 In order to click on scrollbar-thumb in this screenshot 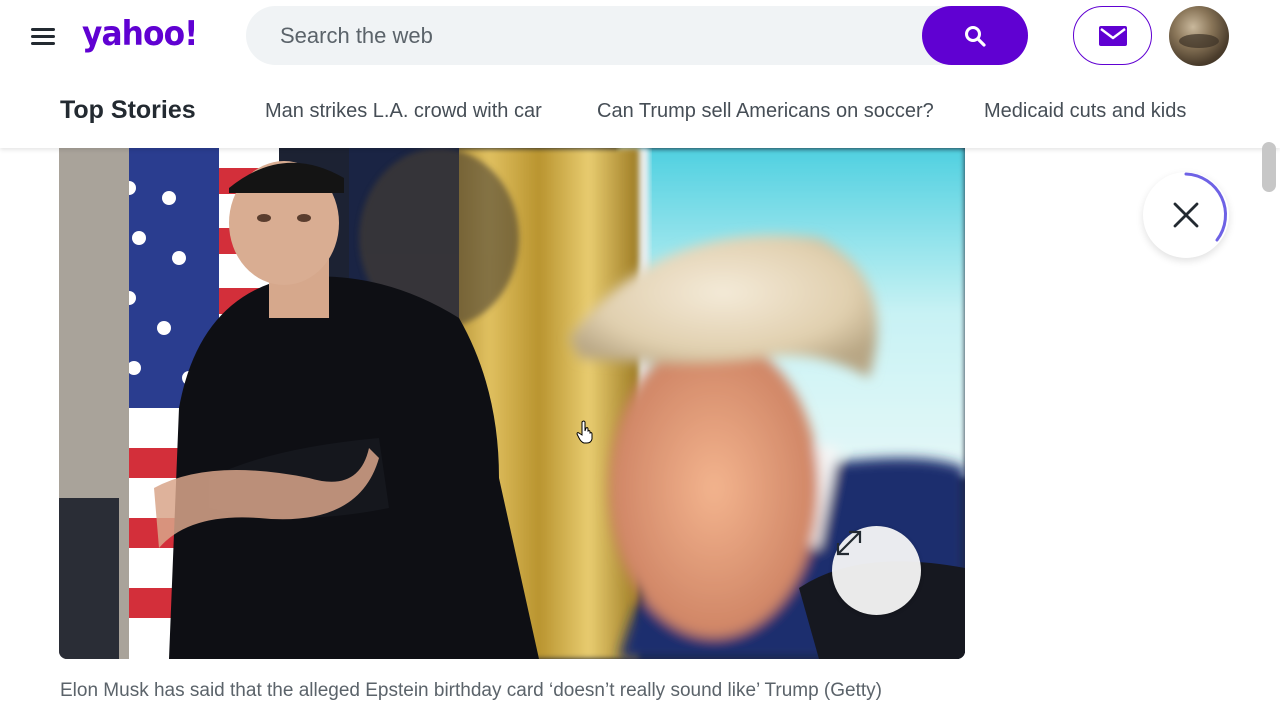, I will do `click(1269, 167)`.